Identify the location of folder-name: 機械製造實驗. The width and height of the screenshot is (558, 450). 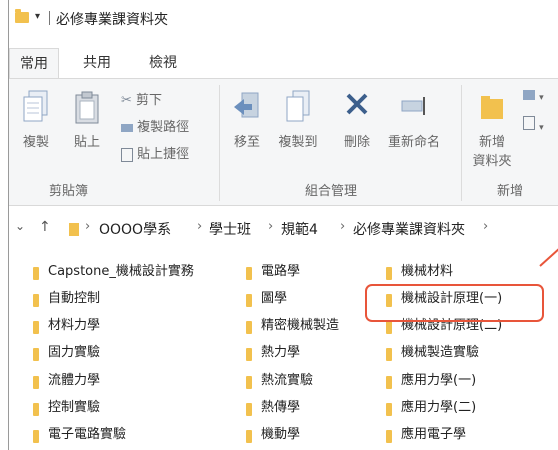
(440, 352).